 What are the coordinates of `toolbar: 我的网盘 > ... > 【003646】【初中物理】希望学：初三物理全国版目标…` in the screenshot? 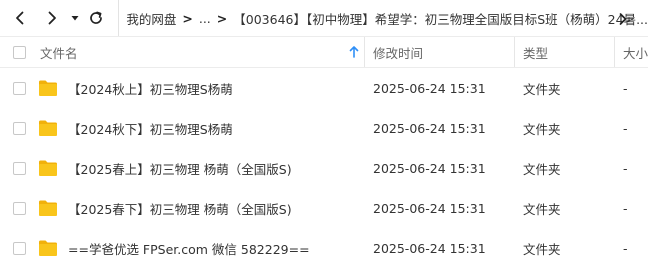 It's located at (324, 18).